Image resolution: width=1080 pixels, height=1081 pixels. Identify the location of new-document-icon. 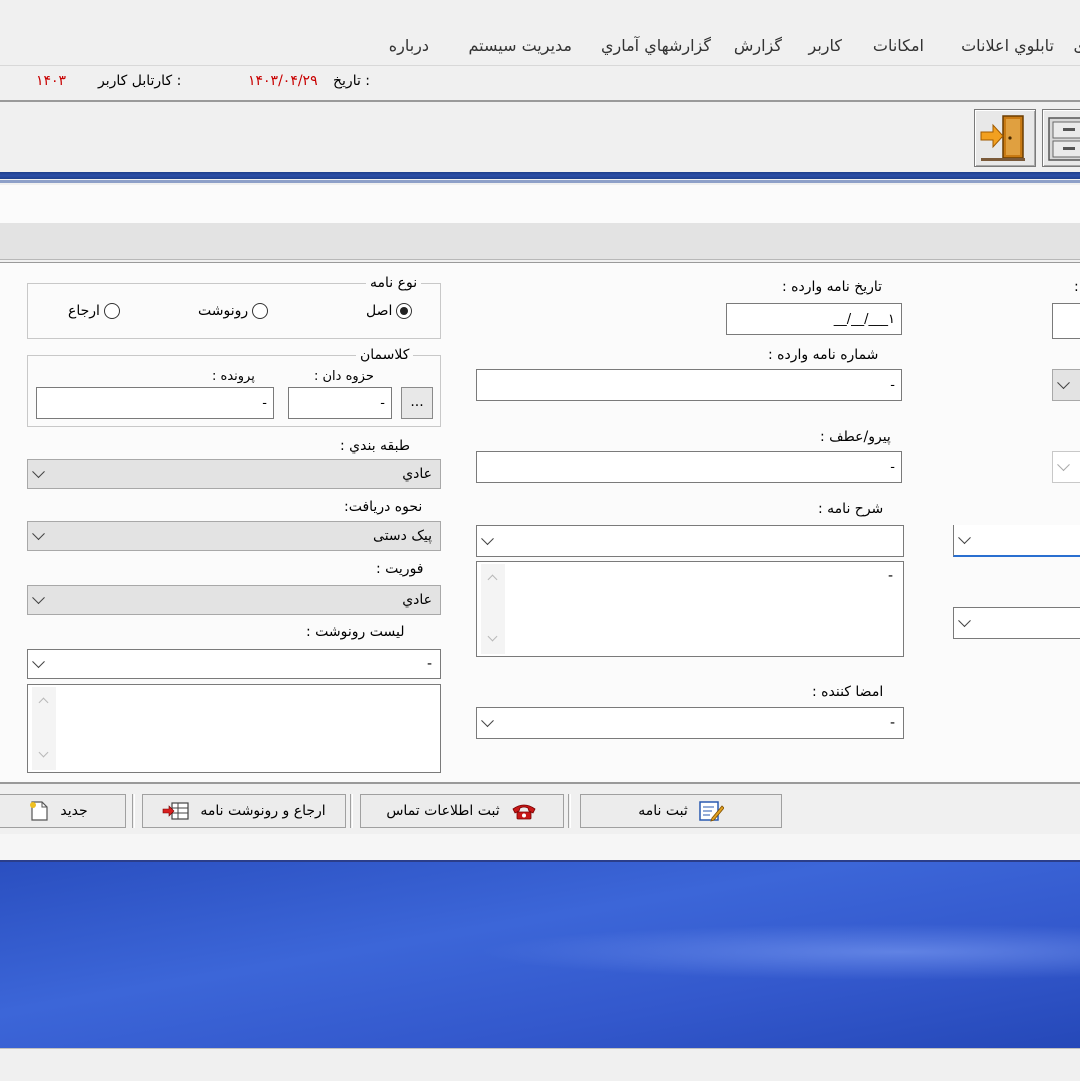
(39, 811).